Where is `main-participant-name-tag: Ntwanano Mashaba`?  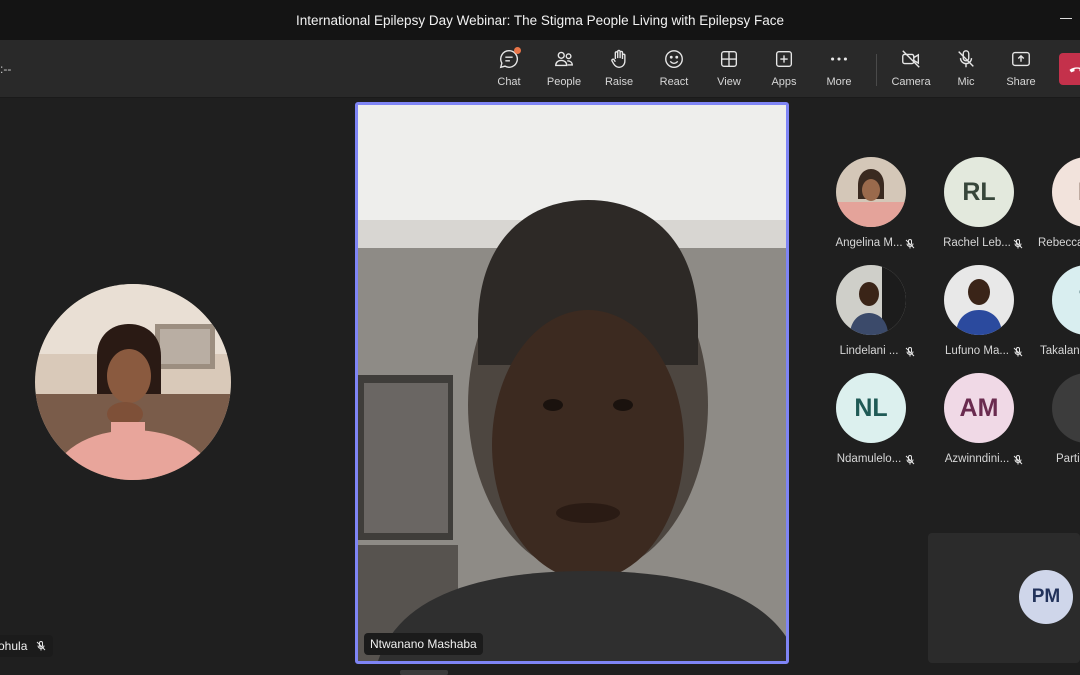 main-participant-name-tag: Ntwanano Mashaba is located at coordinates (423, 644).